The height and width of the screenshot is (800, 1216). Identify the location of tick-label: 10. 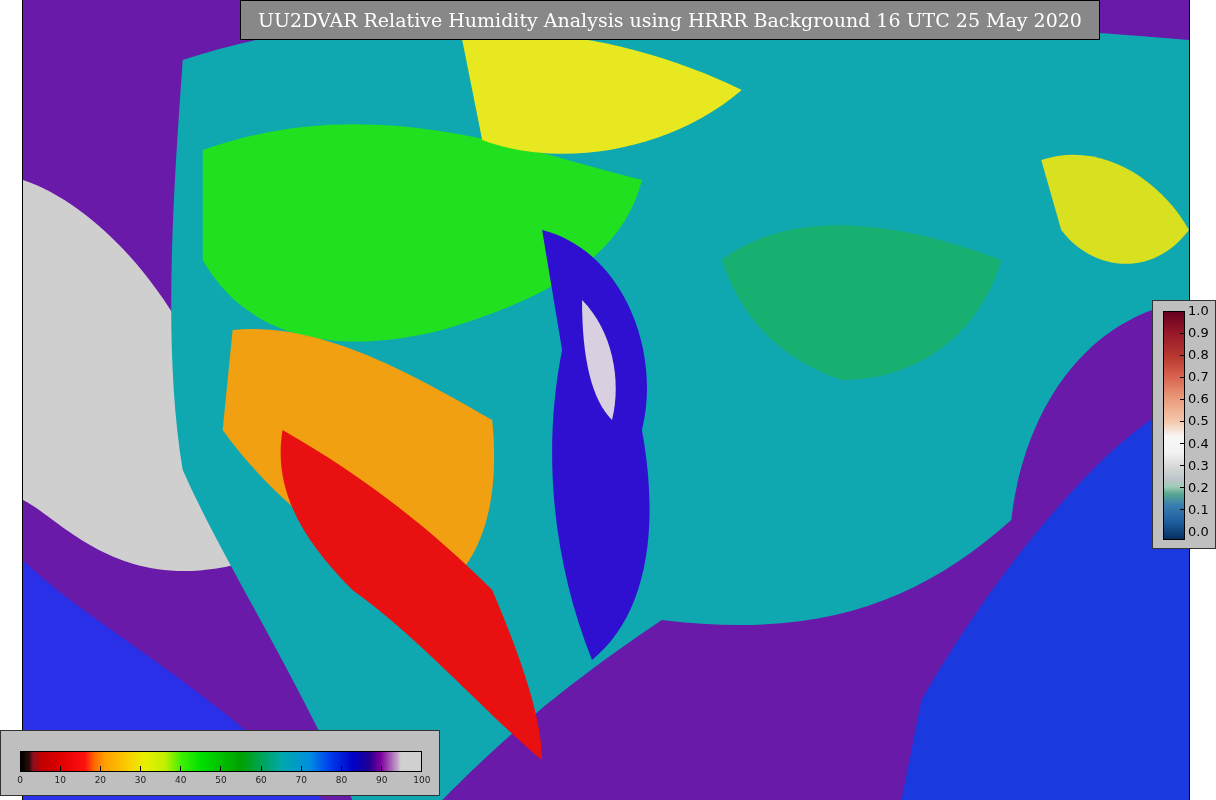
(60, 780).